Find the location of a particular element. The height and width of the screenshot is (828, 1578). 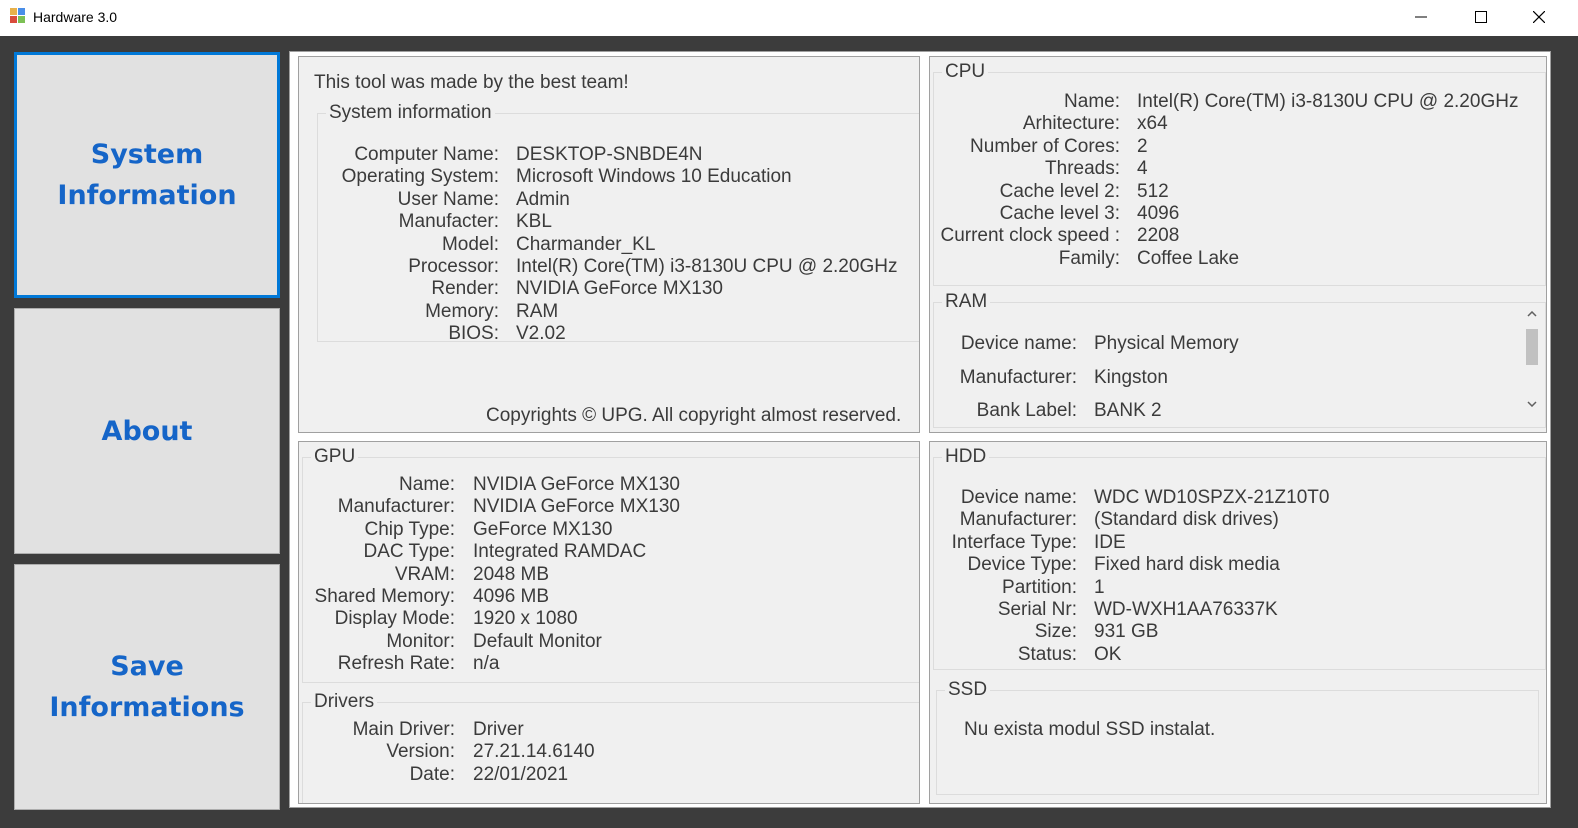

maximize-icon is located at coordinates (1481, 17).